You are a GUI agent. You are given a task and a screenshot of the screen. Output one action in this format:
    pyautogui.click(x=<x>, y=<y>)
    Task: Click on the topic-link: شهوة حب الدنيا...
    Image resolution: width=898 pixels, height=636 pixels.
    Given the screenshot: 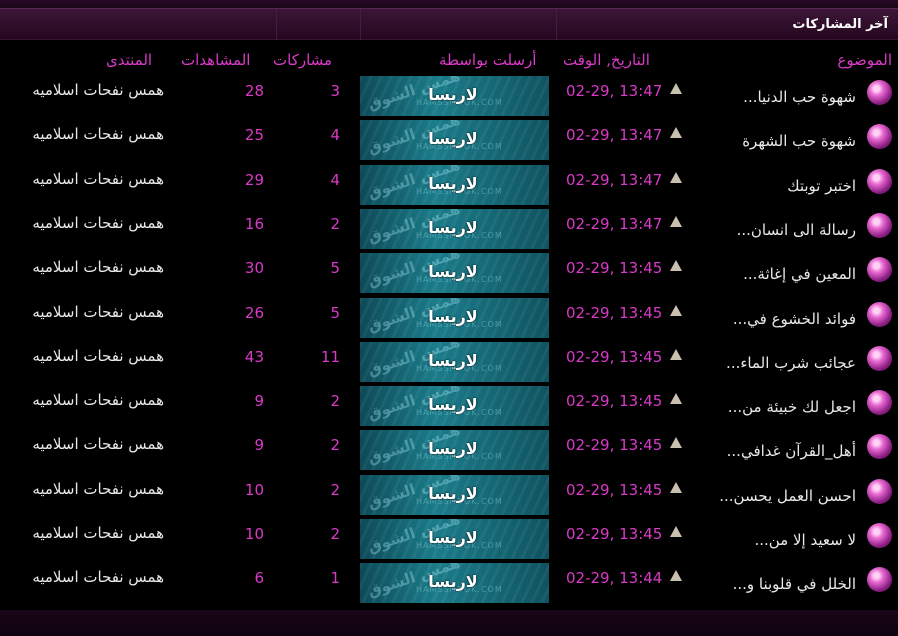 What is the action you would take?
    pyautogui.click(x=799, y=97)
    